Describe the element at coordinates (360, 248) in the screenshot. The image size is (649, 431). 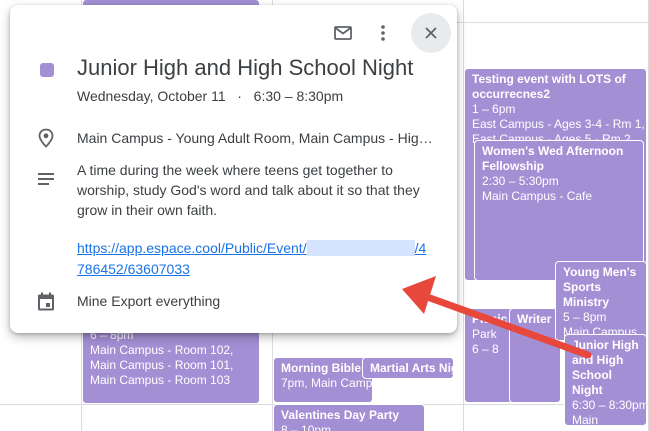
I see `redacted-region` at that location.